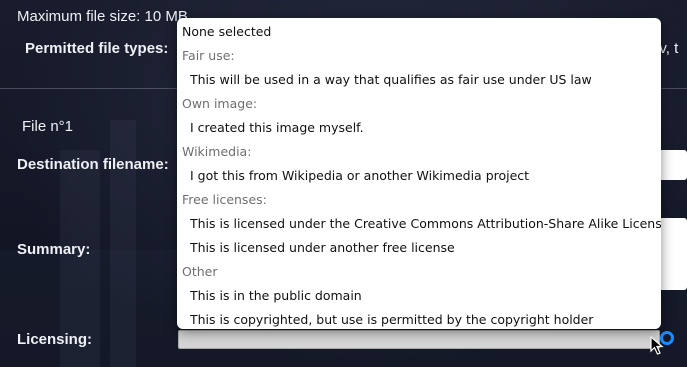  Describe the element at coordinates (97, 48) in the screenshot. I see `permitted-types-label: Permitted file types:` at that location.